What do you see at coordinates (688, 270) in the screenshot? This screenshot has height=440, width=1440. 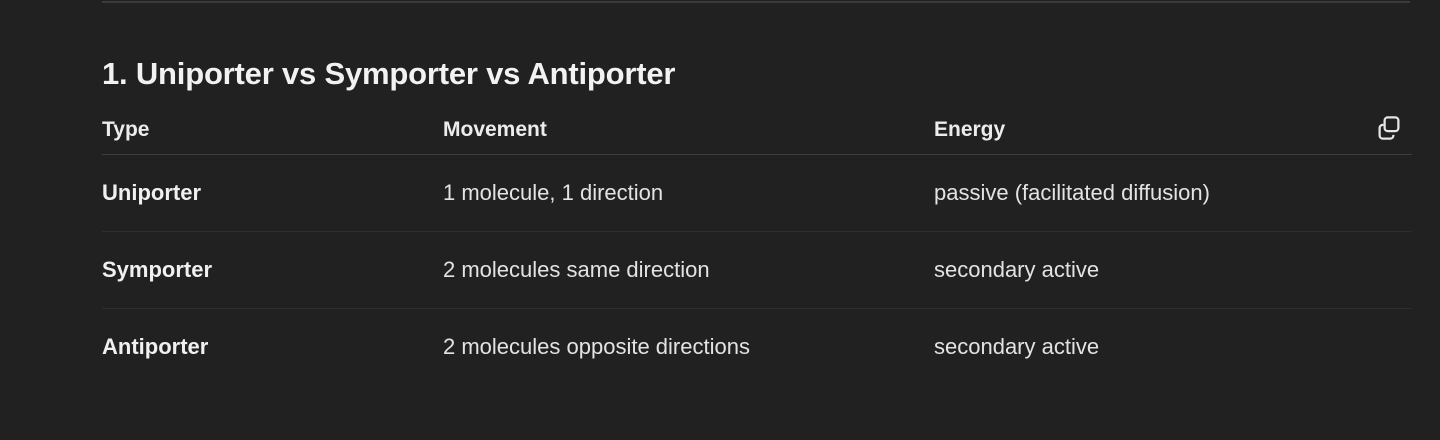 I see `cell-movement: 2 molecules same direction` at bounding box center [688, 270].